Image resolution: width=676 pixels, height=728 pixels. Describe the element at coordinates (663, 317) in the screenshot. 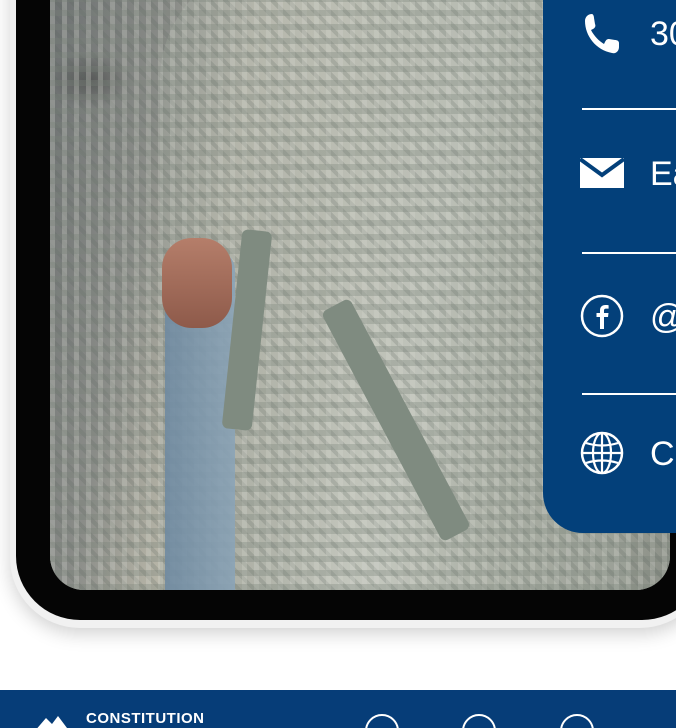

I see `facebook-text: @` at that location.